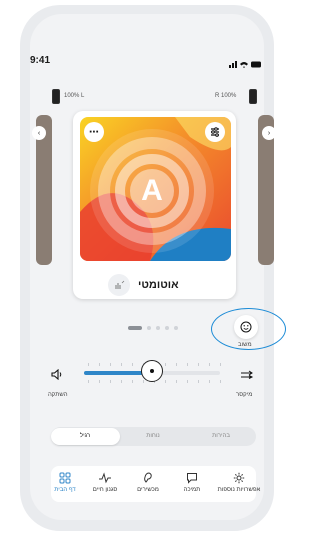 This screenshot has height=535, width=320. I want to click on volume-slider-thumb, so click(152, 371).